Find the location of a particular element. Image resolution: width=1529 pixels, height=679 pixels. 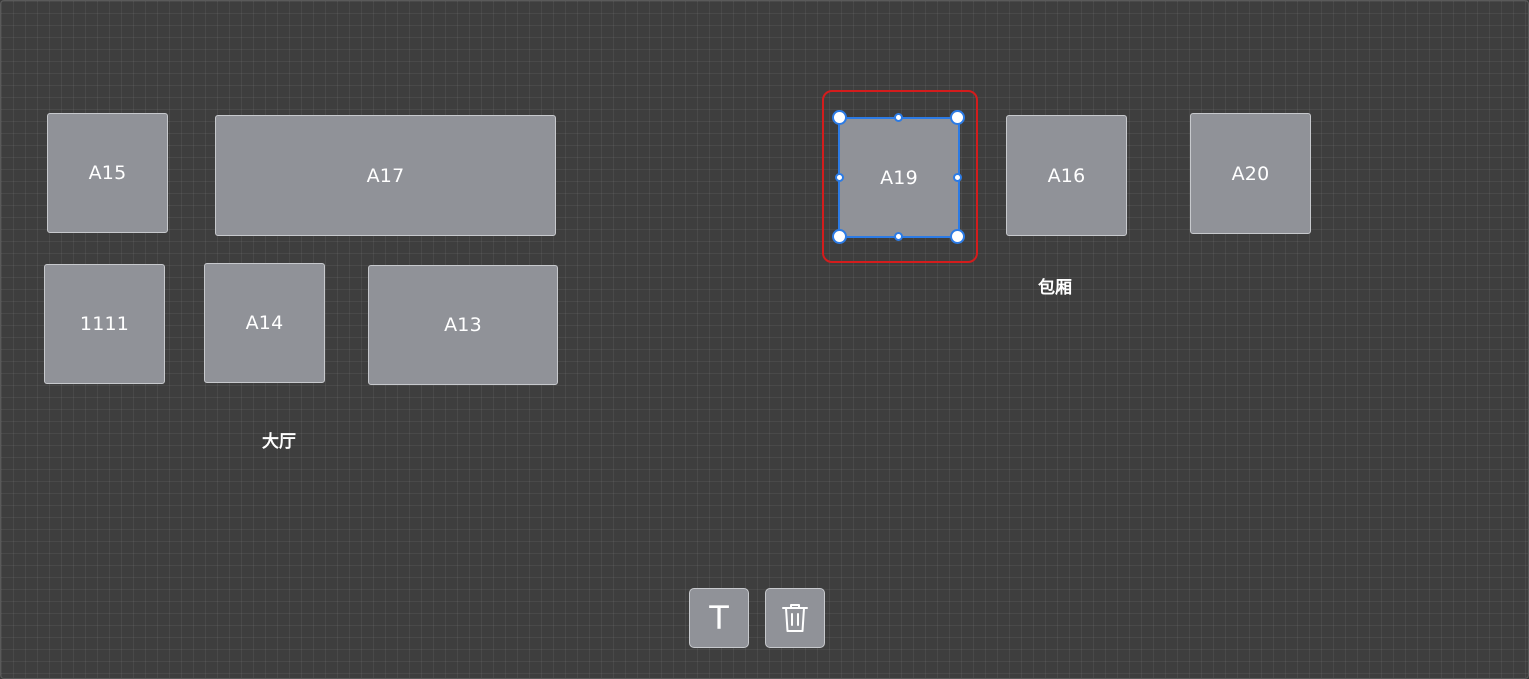

add-text-button: T is located at coordinates (719, 618).